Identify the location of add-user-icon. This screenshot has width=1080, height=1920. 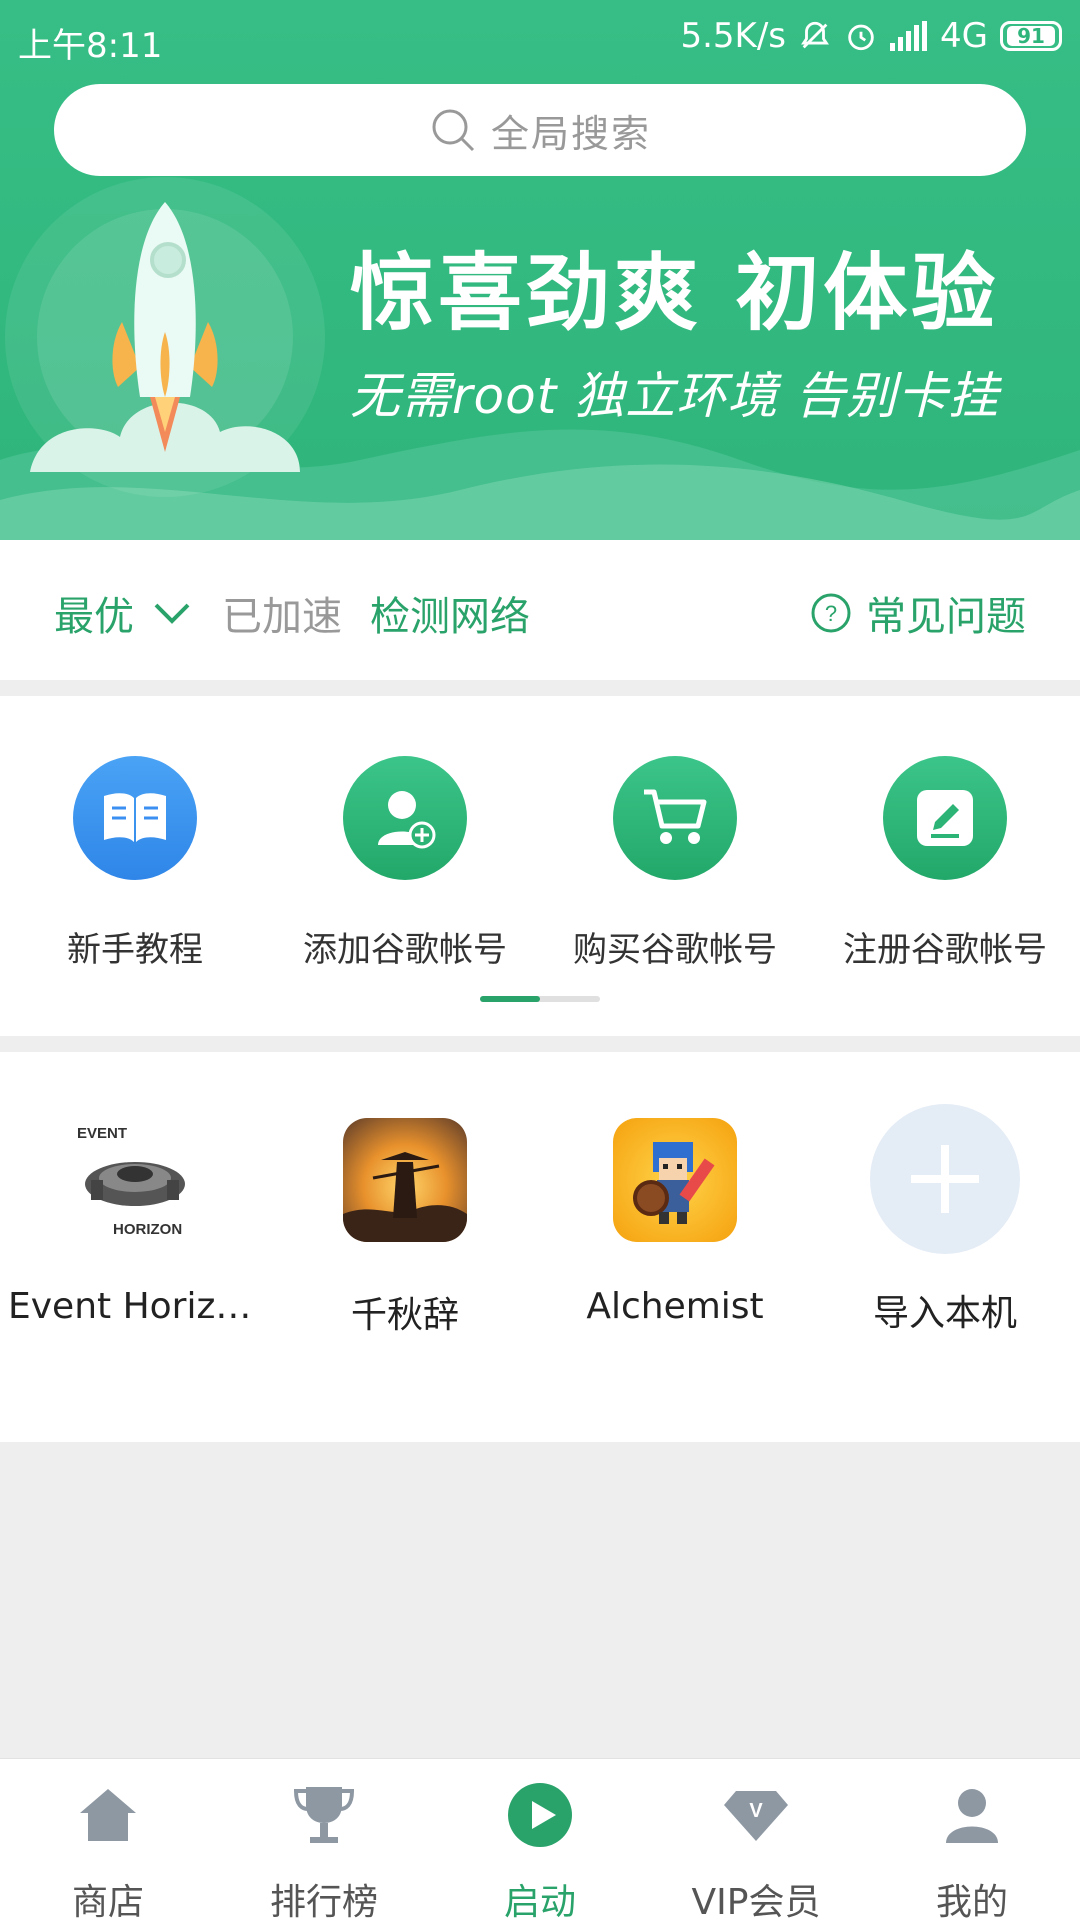
(405, 818).